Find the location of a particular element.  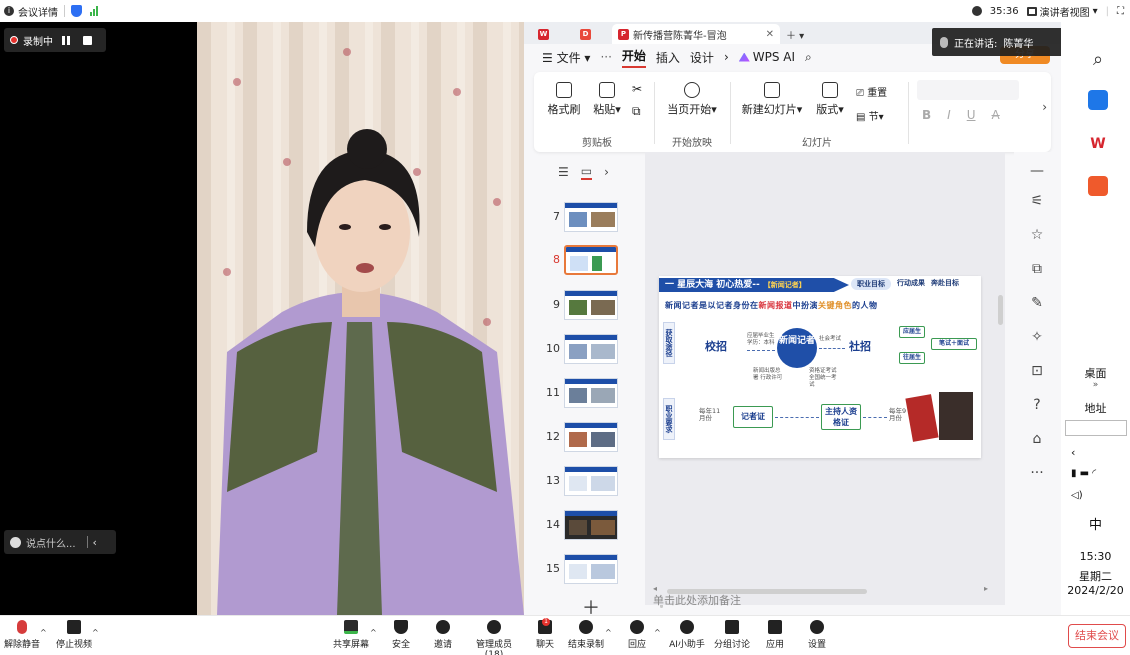

slide-thumbnail: 9 is located at coordinates (597, 305).